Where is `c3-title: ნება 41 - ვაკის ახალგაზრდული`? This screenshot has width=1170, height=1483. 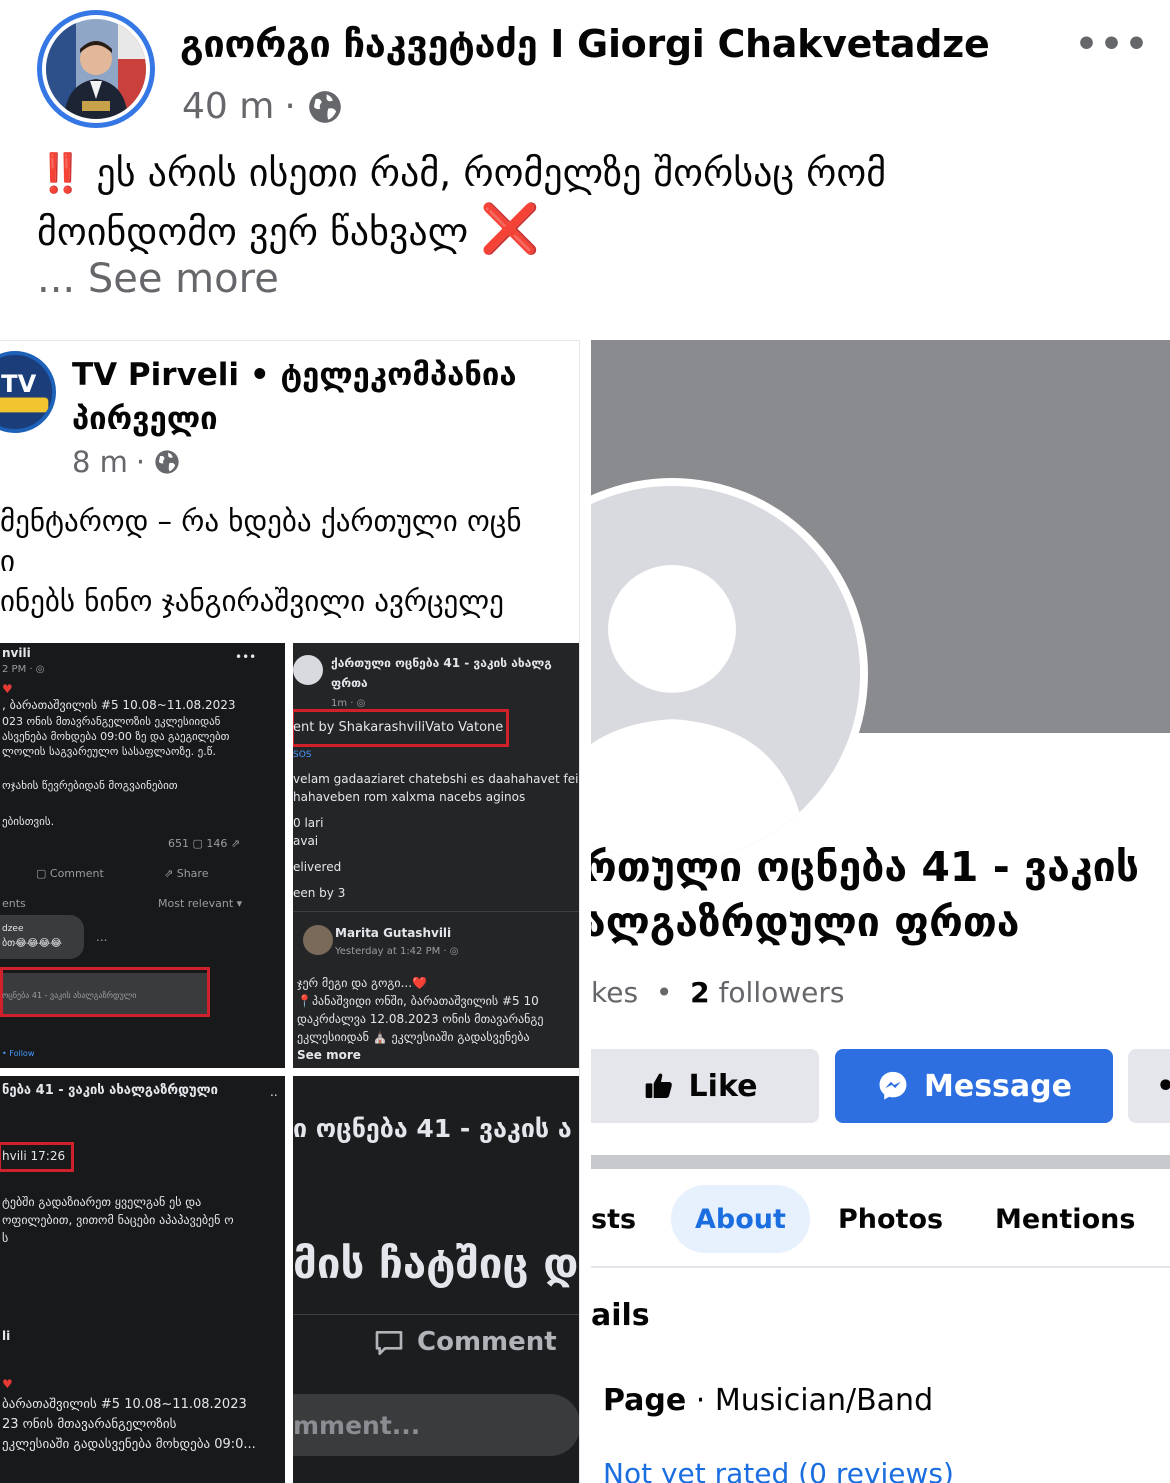
c3-title: ნება 41 - ვაკის ახალგაზრდული is located at coordinates (110, 1090).